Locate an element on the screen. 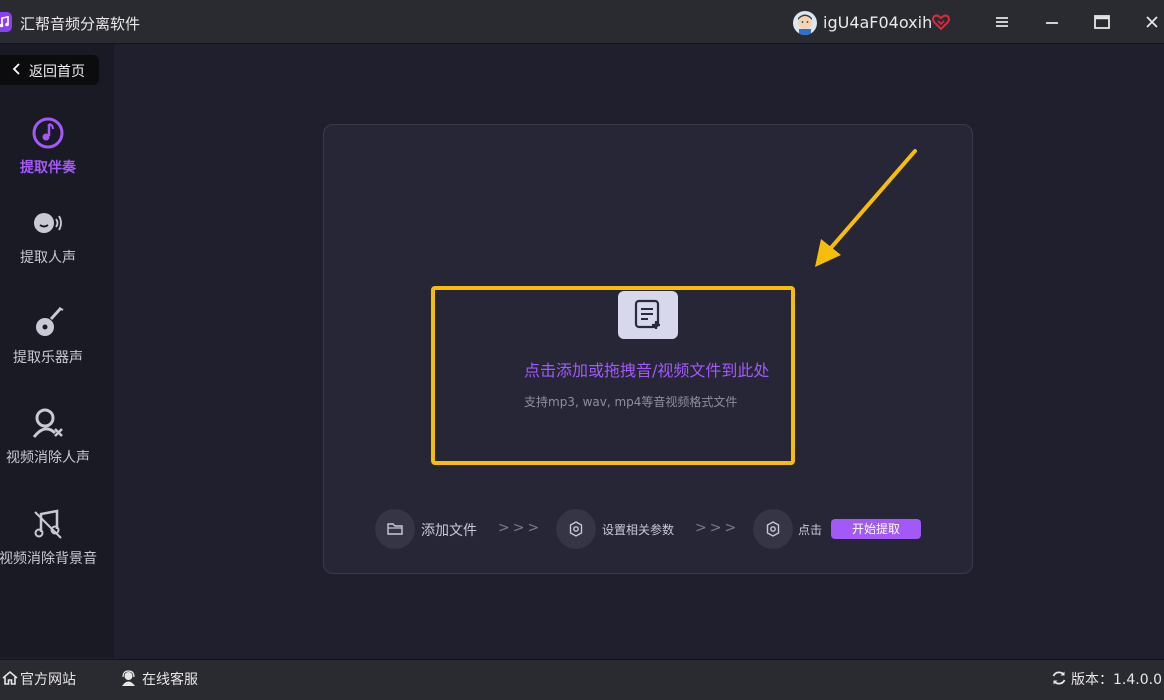  sidebar-item-label: 视频消除人声 is located at coordinates (48, 458).